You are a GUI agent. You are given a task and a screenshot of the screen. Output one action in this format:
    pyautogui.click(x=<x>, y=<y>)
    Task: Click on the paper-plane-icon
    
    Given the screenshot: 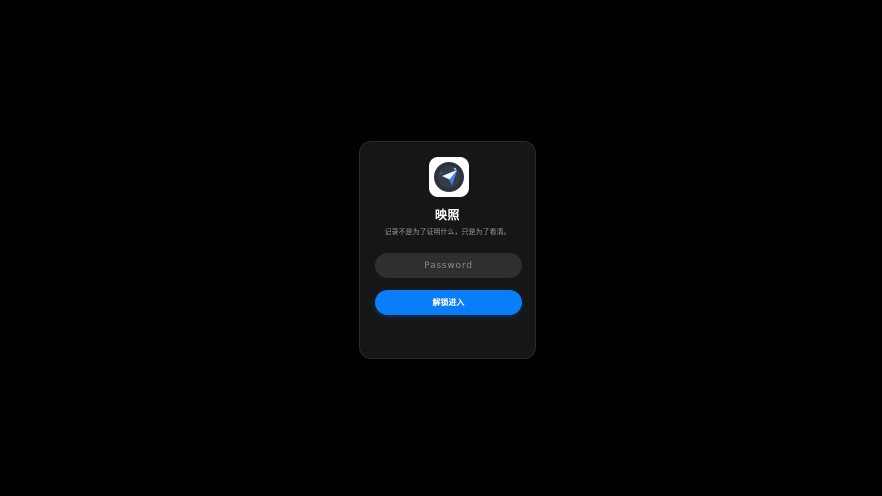 What is the action you would take?
    pyautogui.click(x=449, y=177)
    